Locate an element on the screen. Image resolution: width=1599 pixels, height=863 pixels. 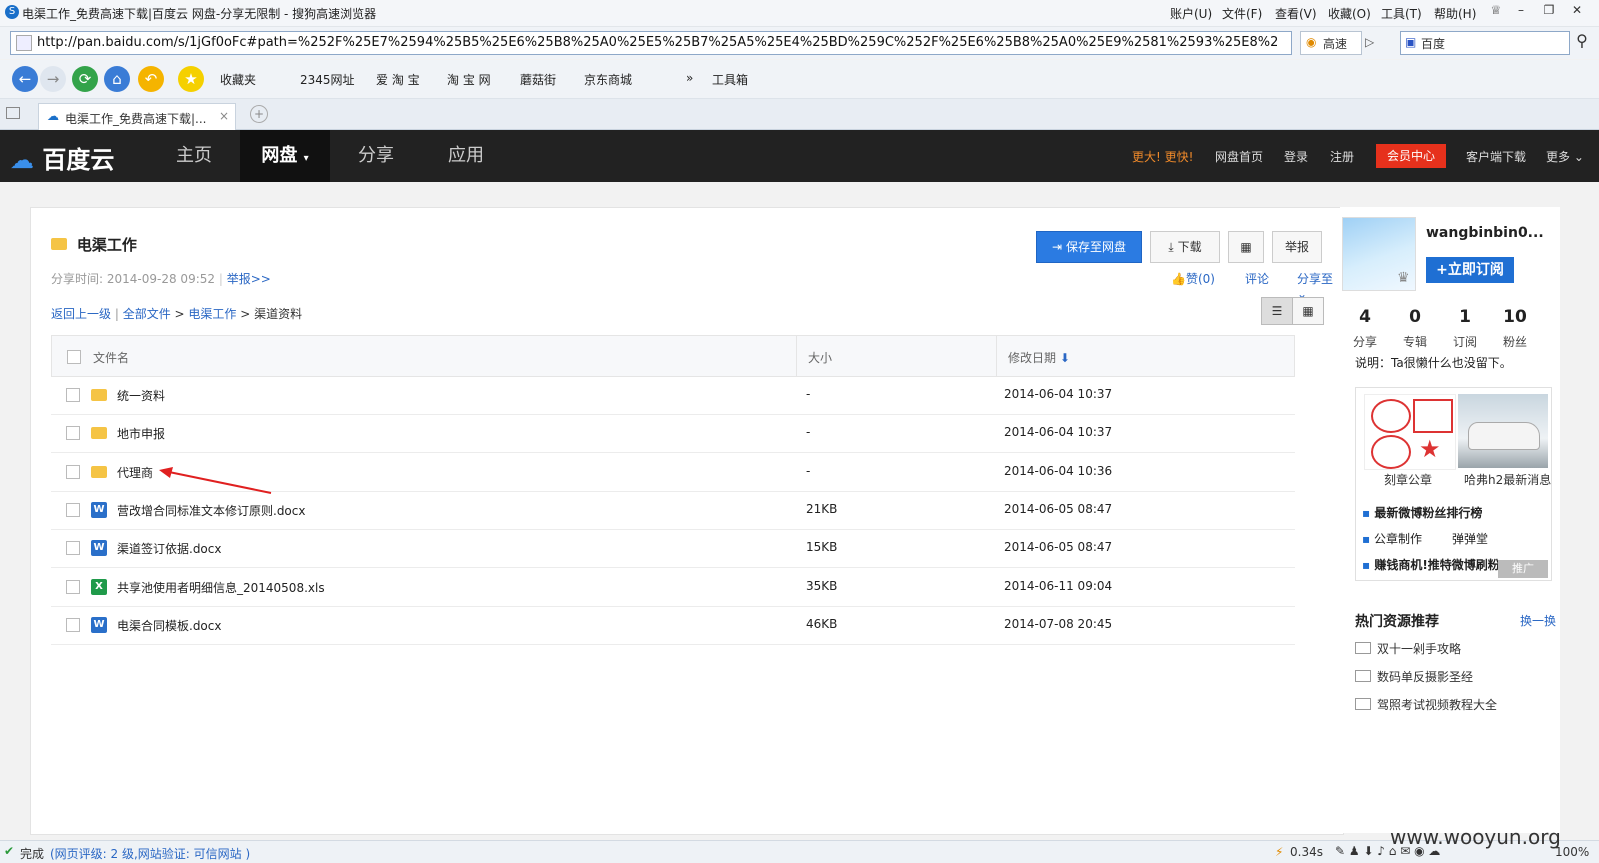
menu-view: 查看(V) is located at coordinates (1296, 13).